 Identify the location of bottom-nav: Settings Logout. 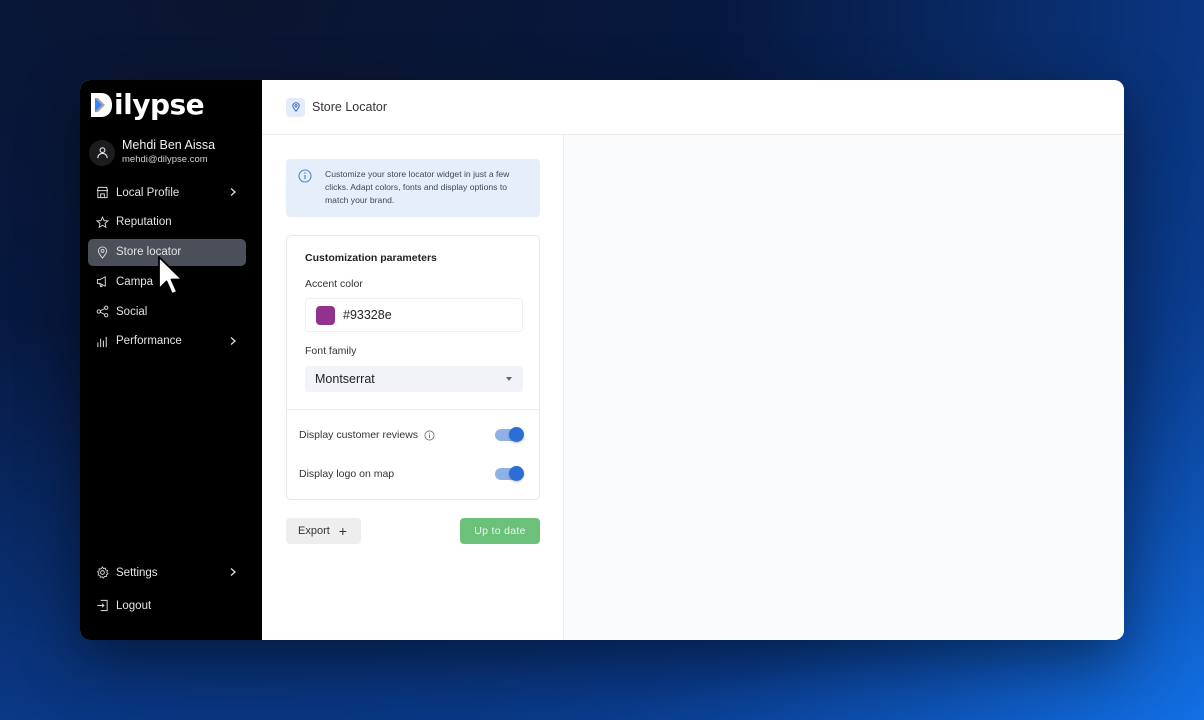
(167, 592).